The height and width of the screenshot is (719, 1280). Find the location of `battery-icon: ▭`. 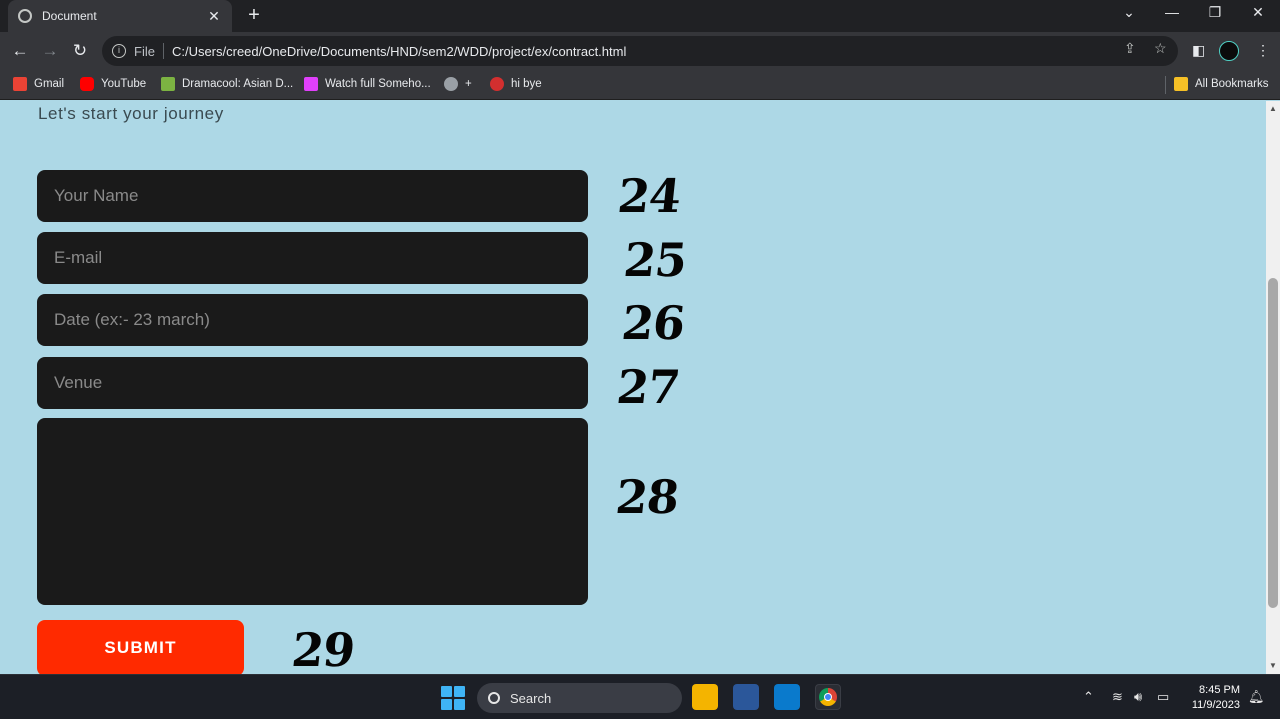

battery-icon: ▭ is located at coordinates (1163, 697).